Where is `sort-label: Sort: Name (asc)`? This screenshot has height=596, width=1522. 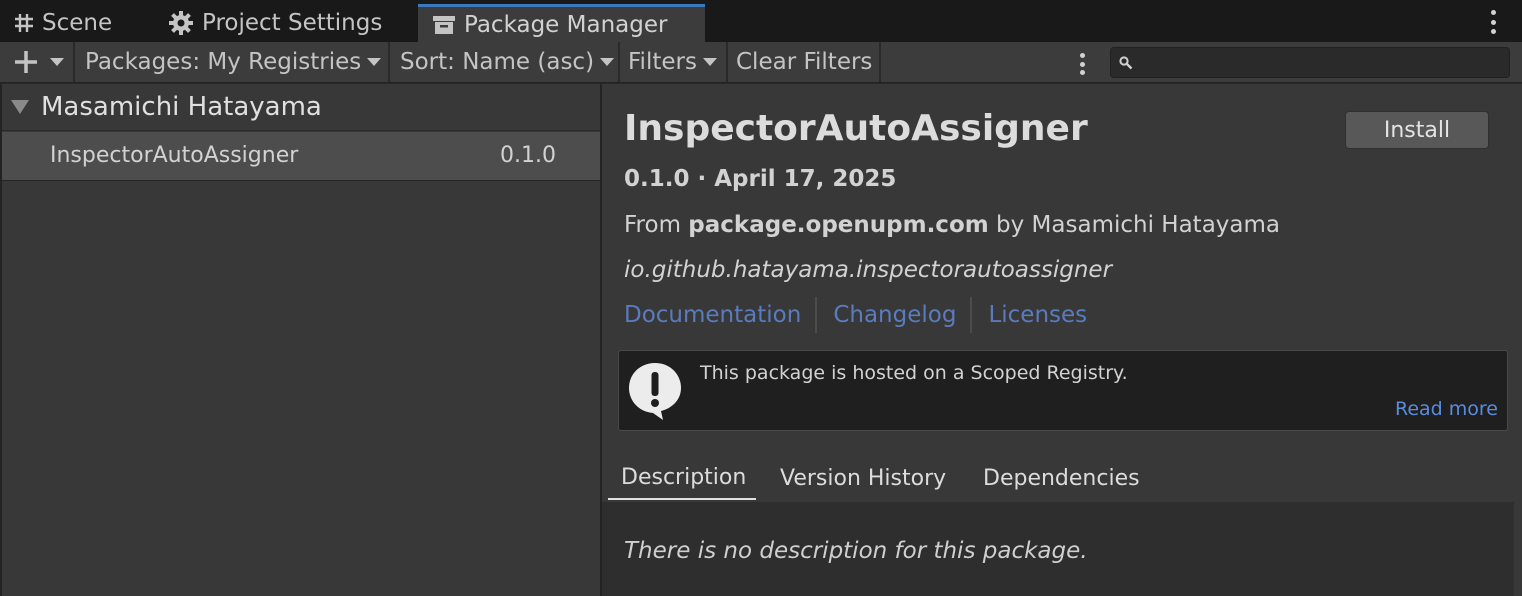 sort-label: Sort: Name (asc) is located at coordinates (497, 62).